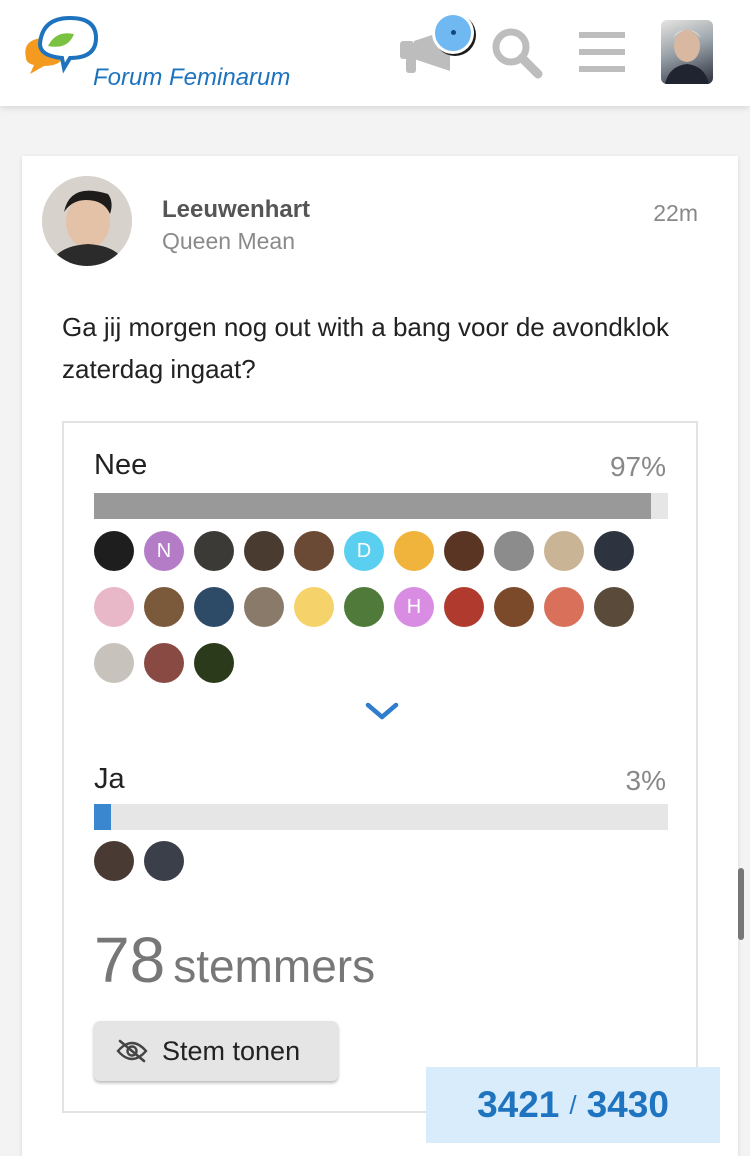  I want to click on poll-option-label: Nee, so click(120, 465).